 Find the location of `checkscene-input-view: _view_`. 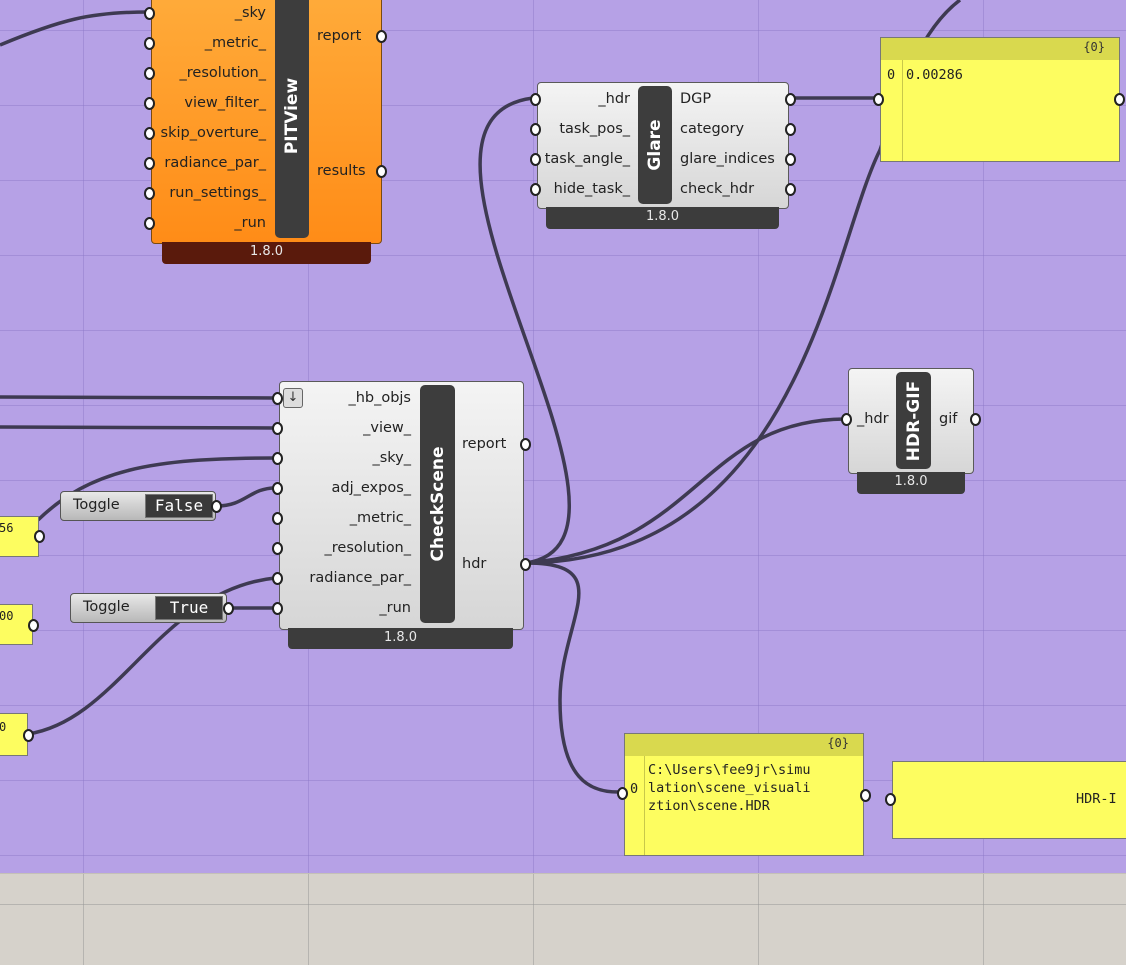

checkscene-input-view: _view_ is located at coordinates (350, 428).